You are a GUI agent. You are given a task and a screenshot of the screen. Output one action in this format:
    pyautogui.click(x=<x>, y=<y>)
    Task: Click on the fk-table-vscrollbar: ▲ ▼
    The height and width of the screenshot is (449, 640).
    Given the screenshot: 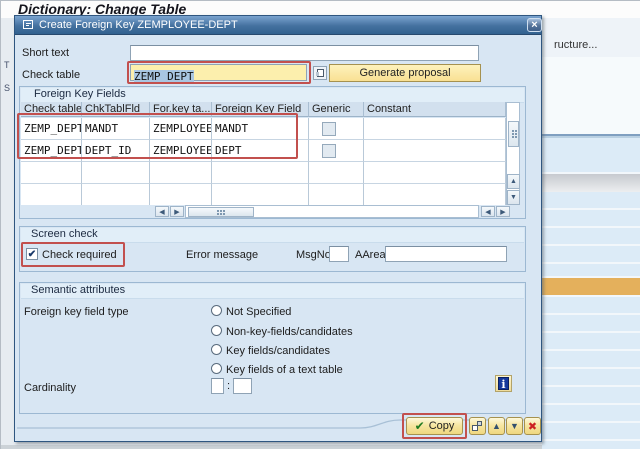 What is the action you would take?
    pyautogui.click(x=513, y=153)
    